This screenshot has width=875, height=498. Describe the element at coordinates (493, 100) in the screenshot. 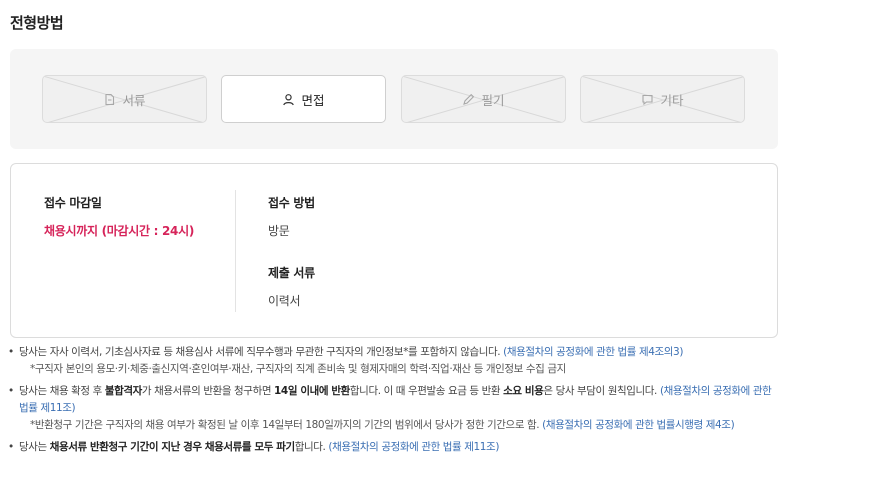

I see `method-label-written: 필기` at that location.